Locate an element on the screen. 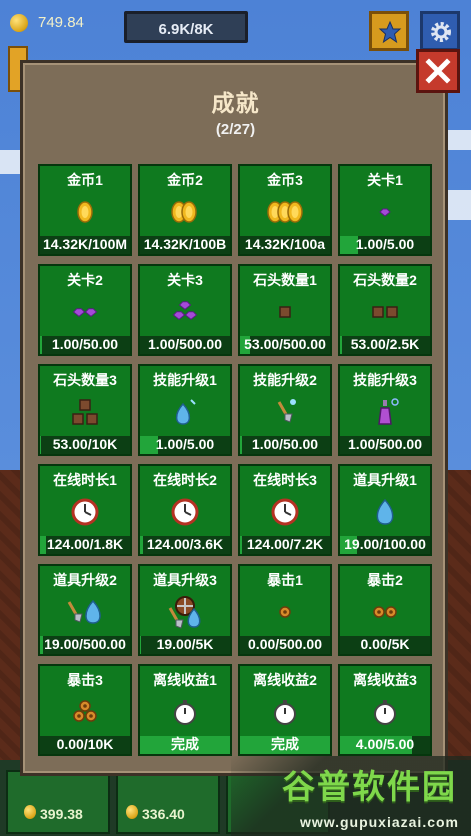 The image size is (471, 836). achievement-label: 道具升级2 is located at coordinates (85, 580).